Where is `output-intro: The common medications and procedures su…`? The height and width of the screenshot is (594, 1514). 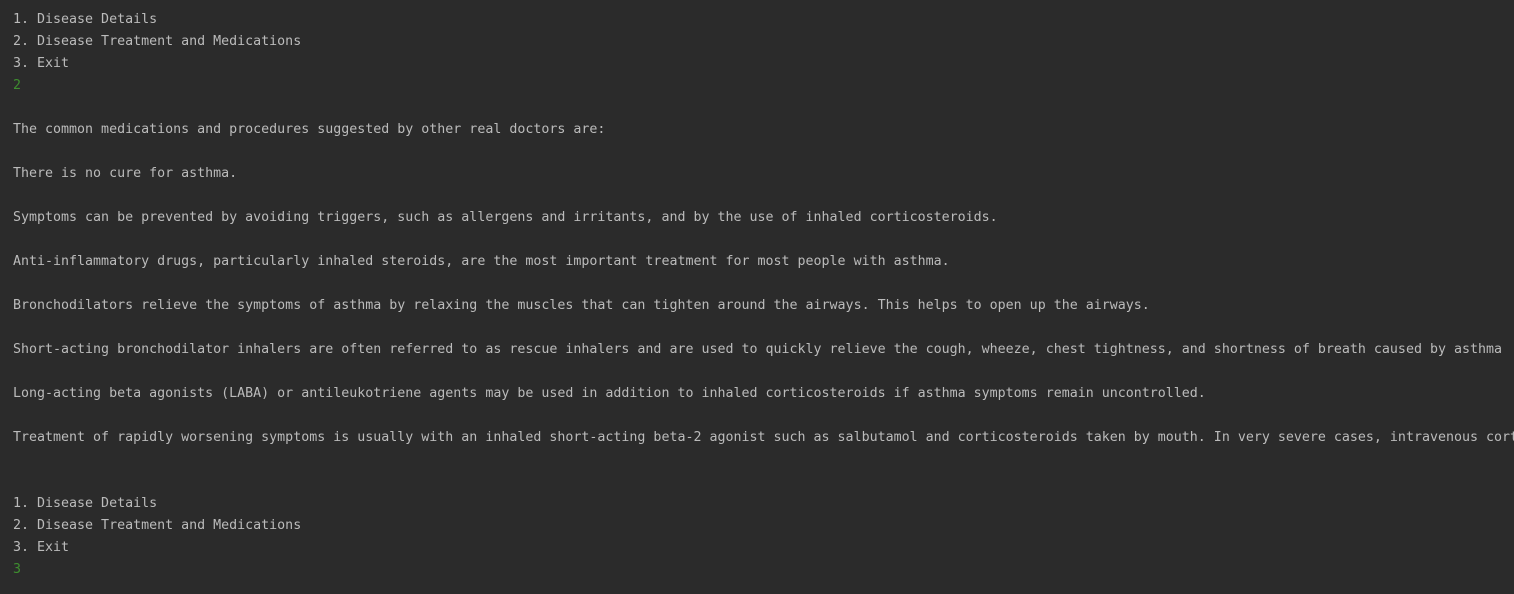
output-intro: The common medications and procedures su… is located at coordinates (309, 129).